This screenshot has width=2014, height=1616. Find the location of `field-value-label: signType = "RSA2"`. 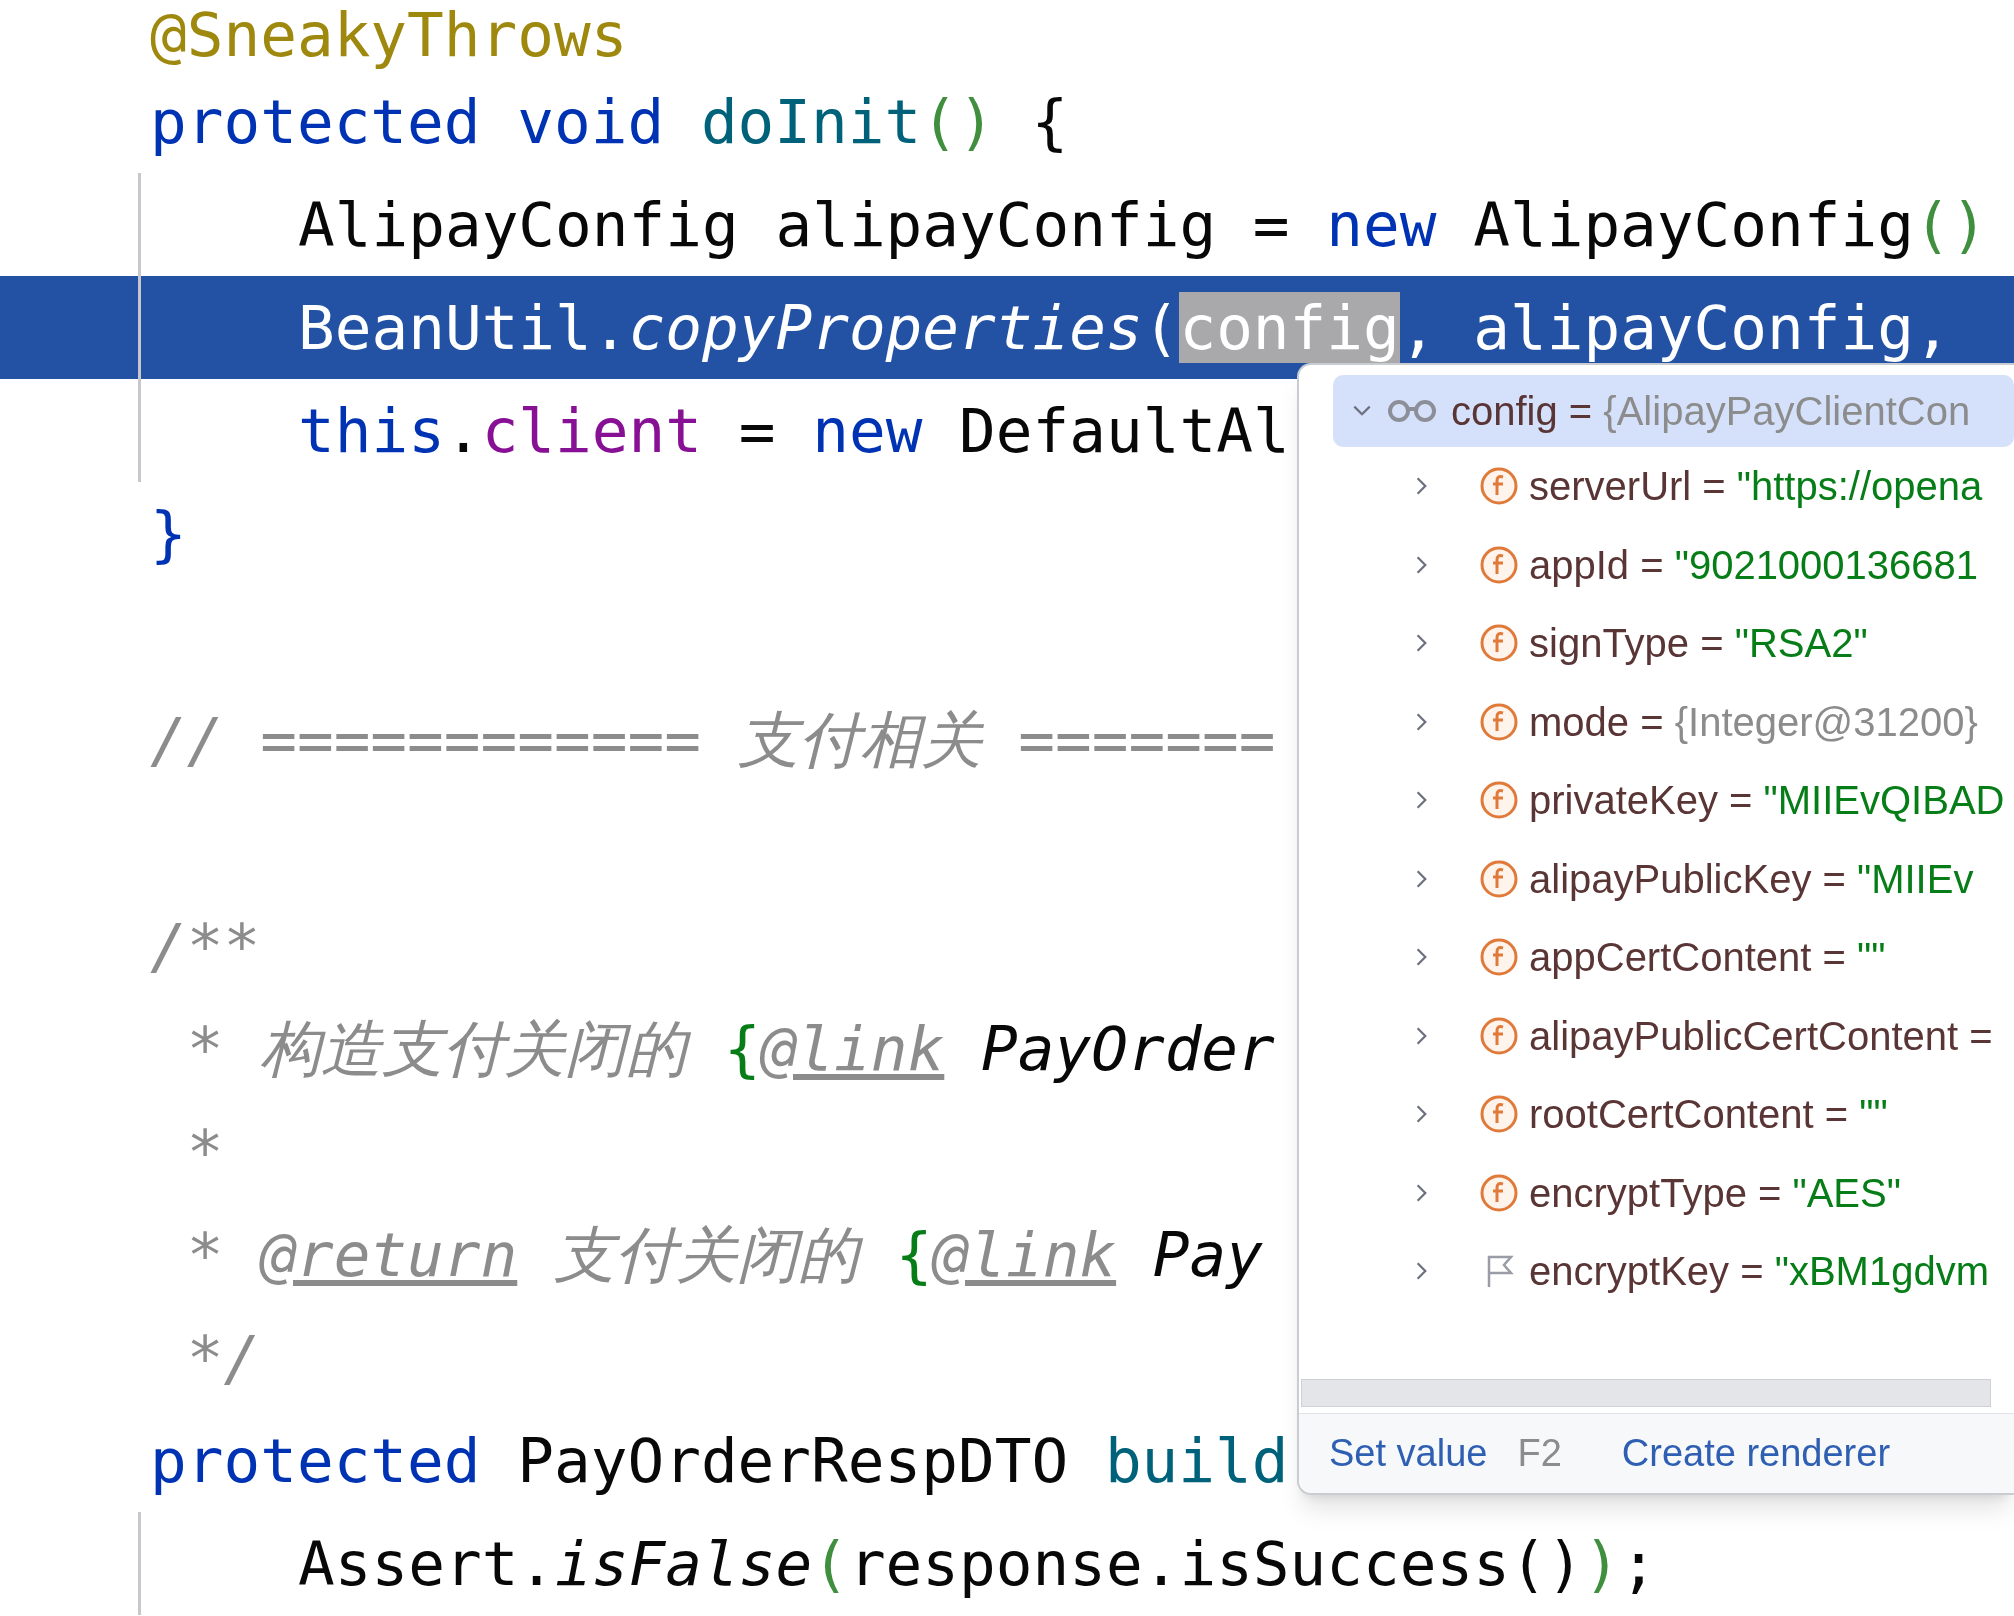

field-value-label: signType = "RSA2" is located at coordinates (1698, 644).